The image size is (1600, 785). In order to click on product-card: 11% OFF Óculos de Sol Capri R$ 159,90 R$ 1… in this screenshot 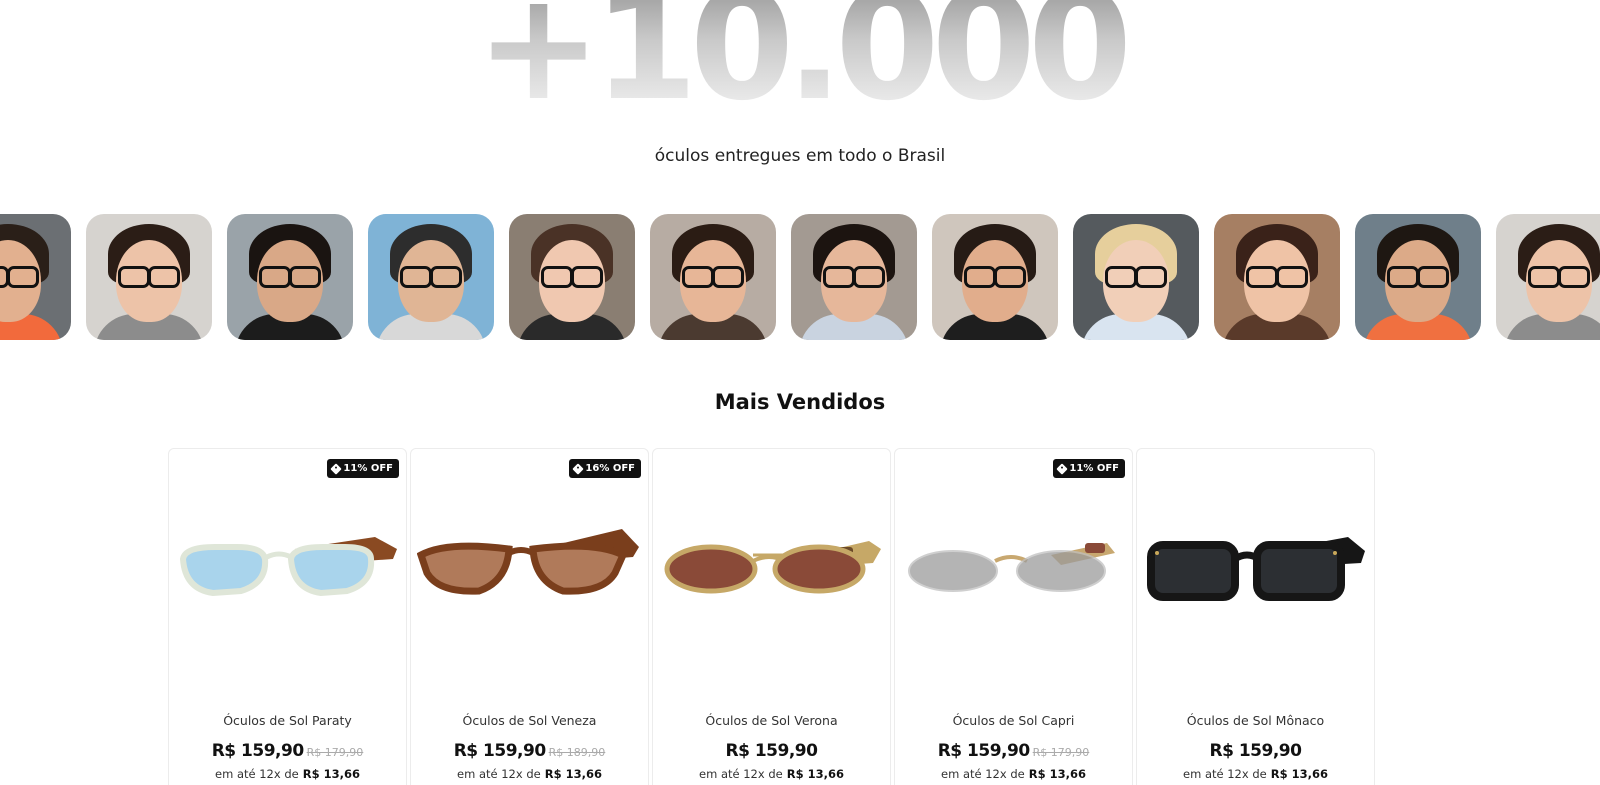, I will do `click(1013, 616)`.